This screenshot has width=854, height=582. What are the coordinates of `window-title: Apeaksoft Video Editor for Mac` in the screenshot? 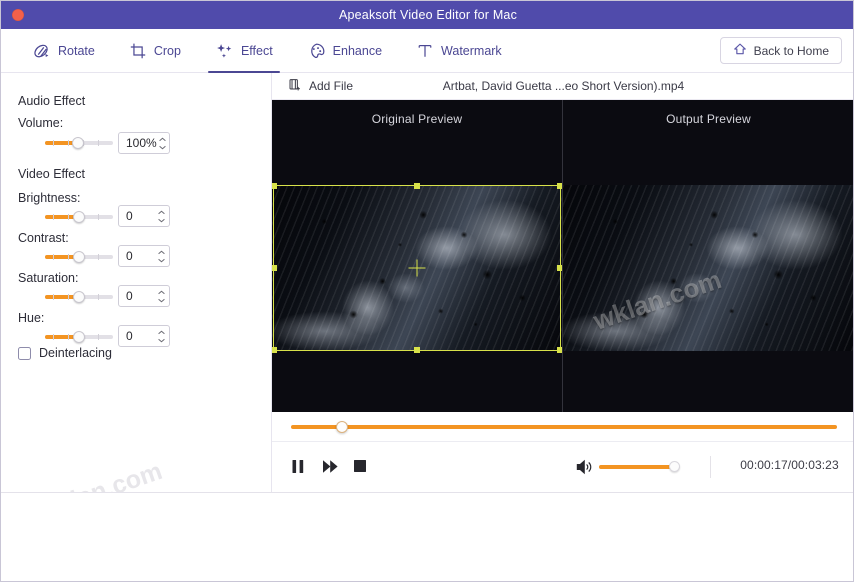 It's located at (428, 15).